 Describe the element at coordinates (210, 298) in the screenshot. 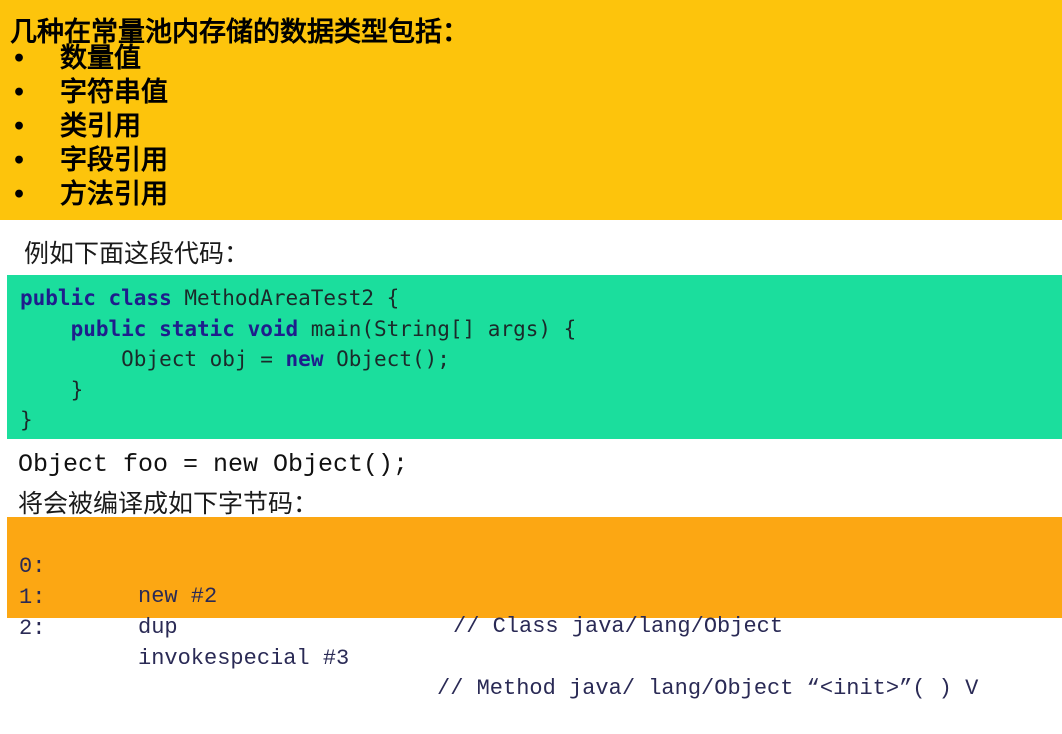

I see `code-line-1: public class MethodAreaTest2 {` at that location.